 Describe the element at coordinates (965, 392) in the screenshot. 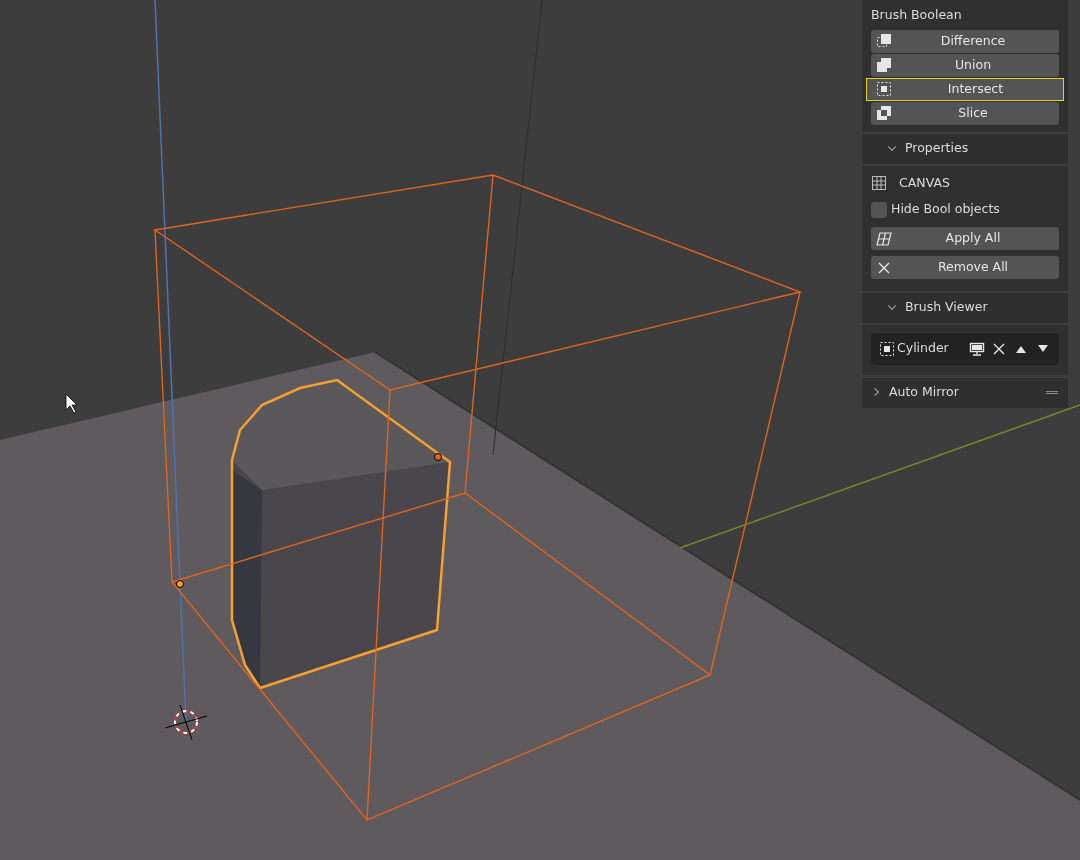

I see `section-header: Auto Mirror` at that location.